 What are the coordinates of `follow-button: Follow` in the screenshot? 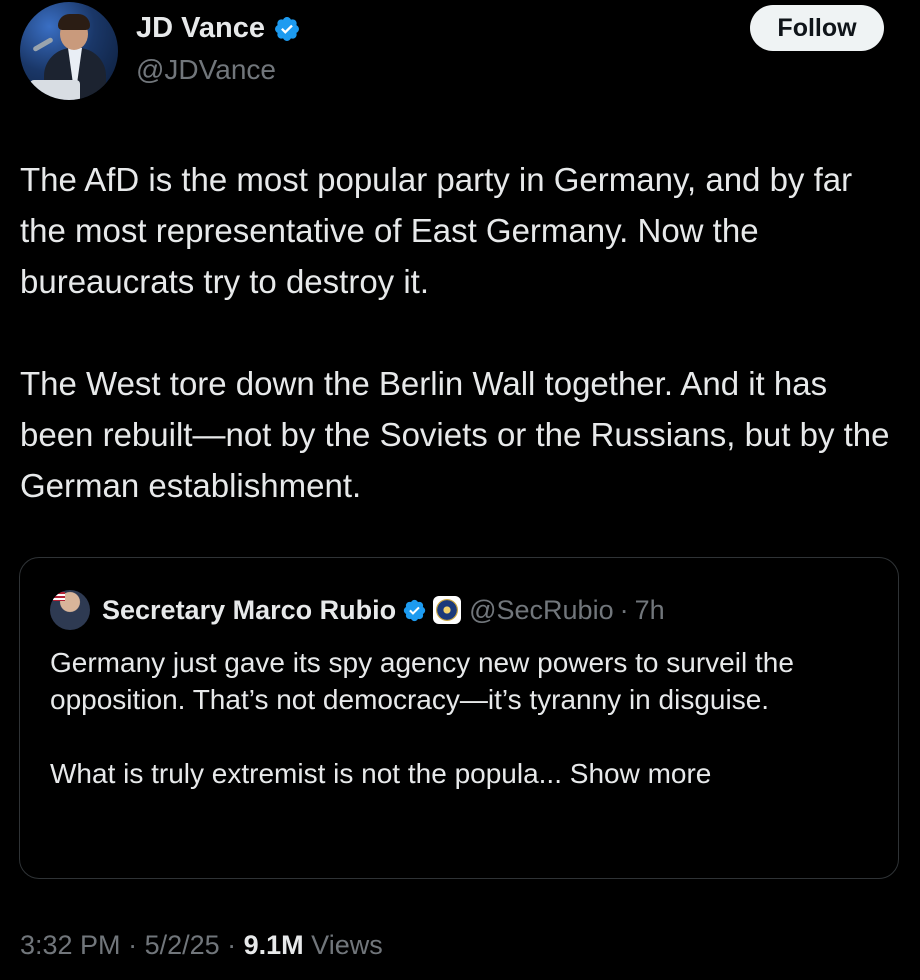 It's located at (817, 28).